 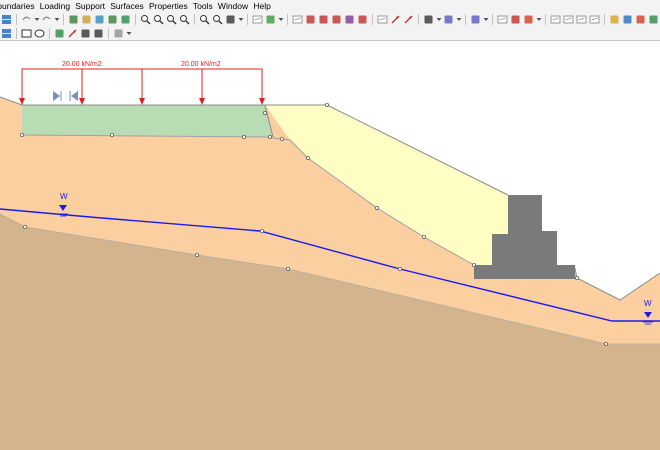 I want to click on menu-surfaces: Surfaces, so click(x=127, y=6).